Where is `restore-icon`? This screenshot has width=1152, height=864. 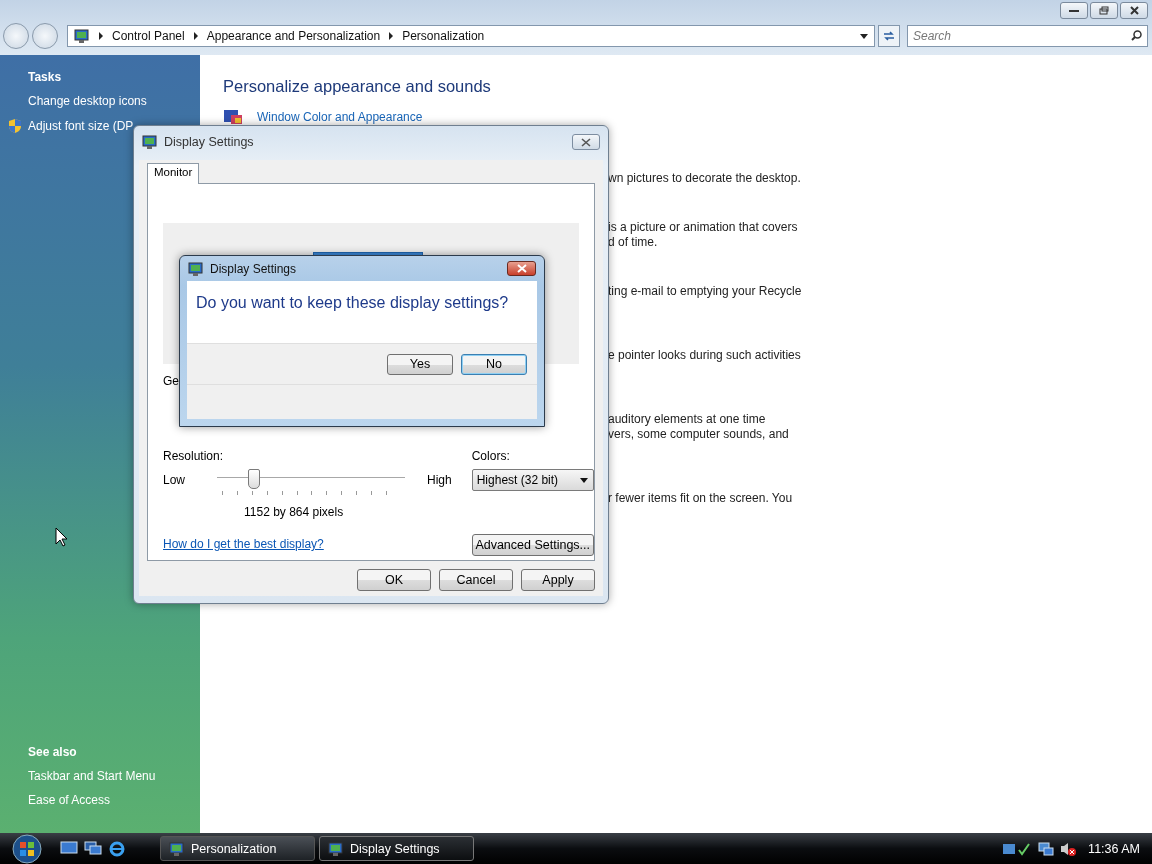 restore-icon is located at coordinates (1104, 10).